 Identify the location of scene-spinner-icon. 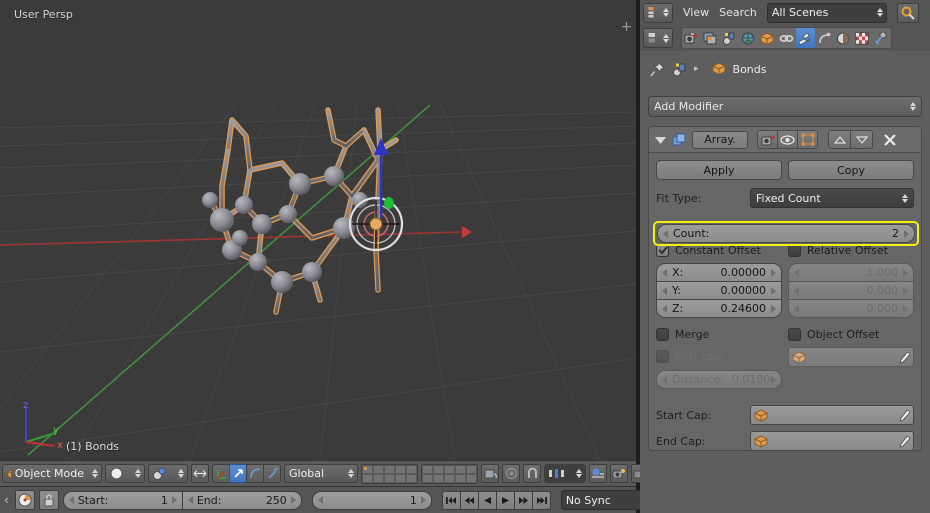
(878, 12).